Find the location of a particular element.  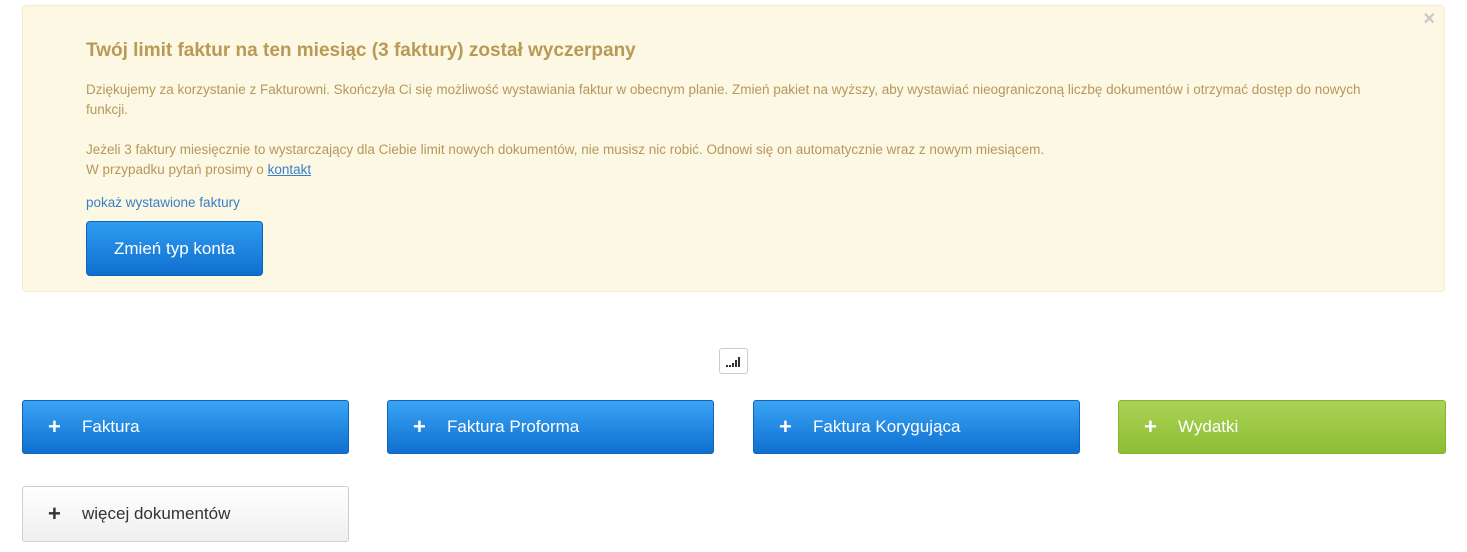

signal-bars-icon is located at coordinates (733, 362).